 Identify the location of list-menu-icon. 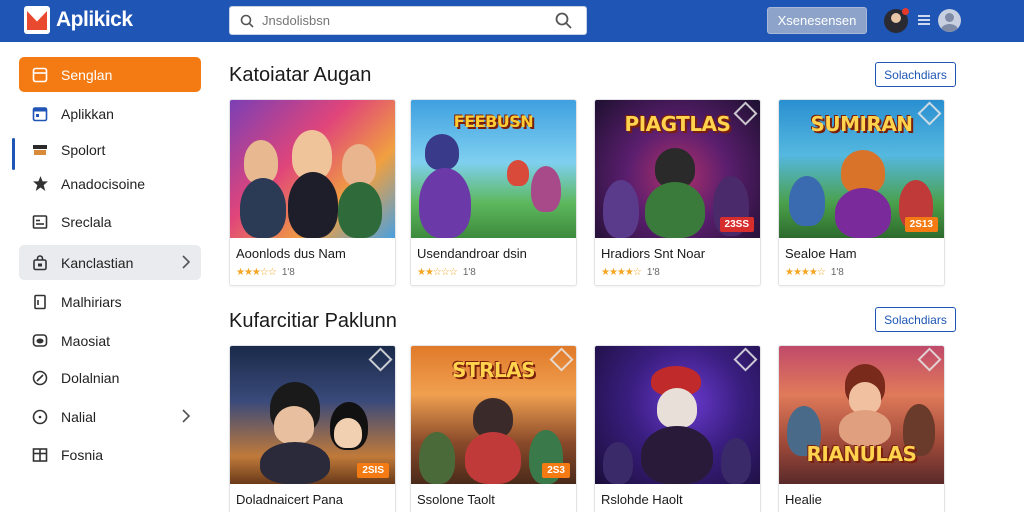
(924, 20).